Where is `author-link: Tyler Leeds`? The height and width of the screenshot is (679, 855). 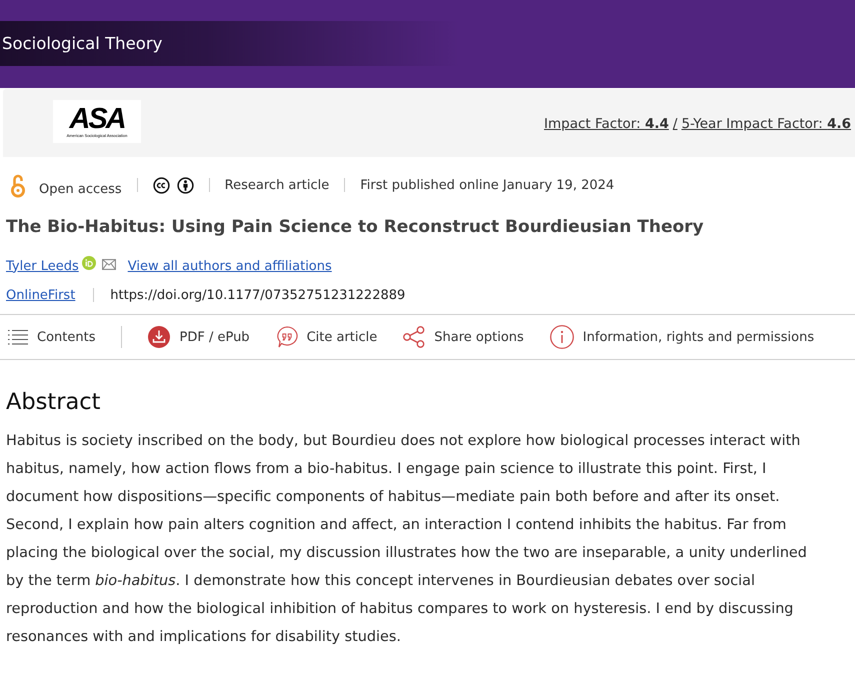 author-link: Tyler Leeds is located at coordinates (42, 266).